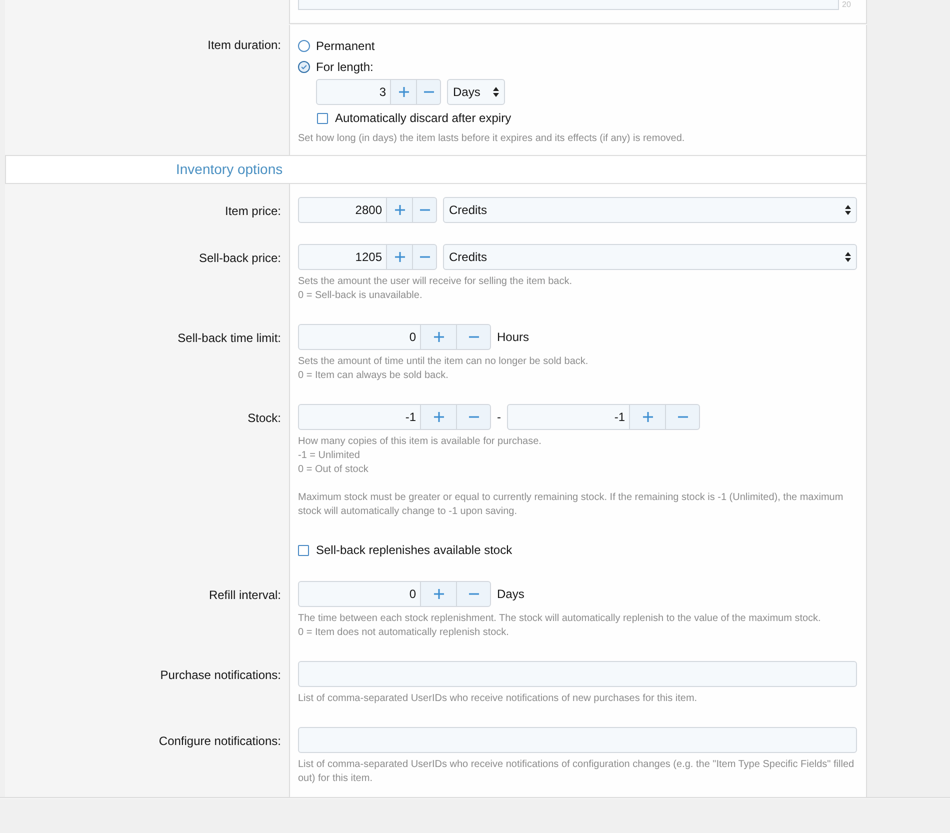  What do you see at coordinates (577, 772) in the screenshot?
I see `help-text: List of comma-separated UserIDs who receive notifications of configuration changes (e.g. the "Item Type Specific Fields" filled out) for this item.` at bounding box center [577, 772].